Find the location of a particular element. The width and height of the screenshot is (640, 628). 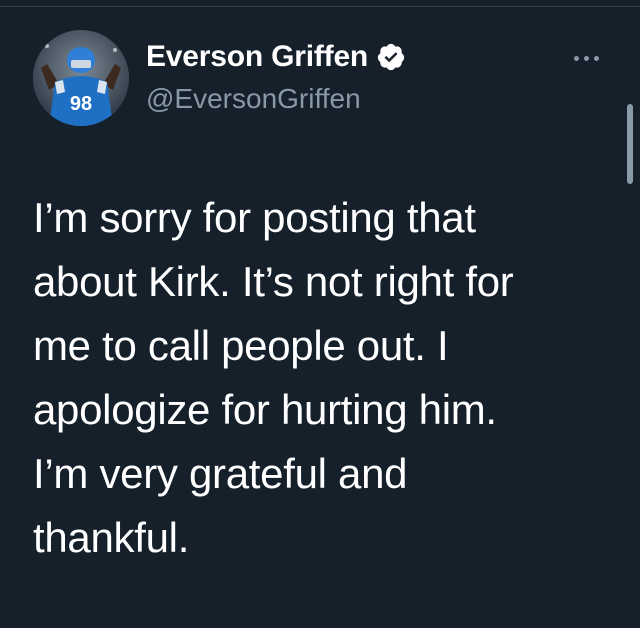

tweet-text-line: apologize for hurting him. is located at coordinates (265, 409).